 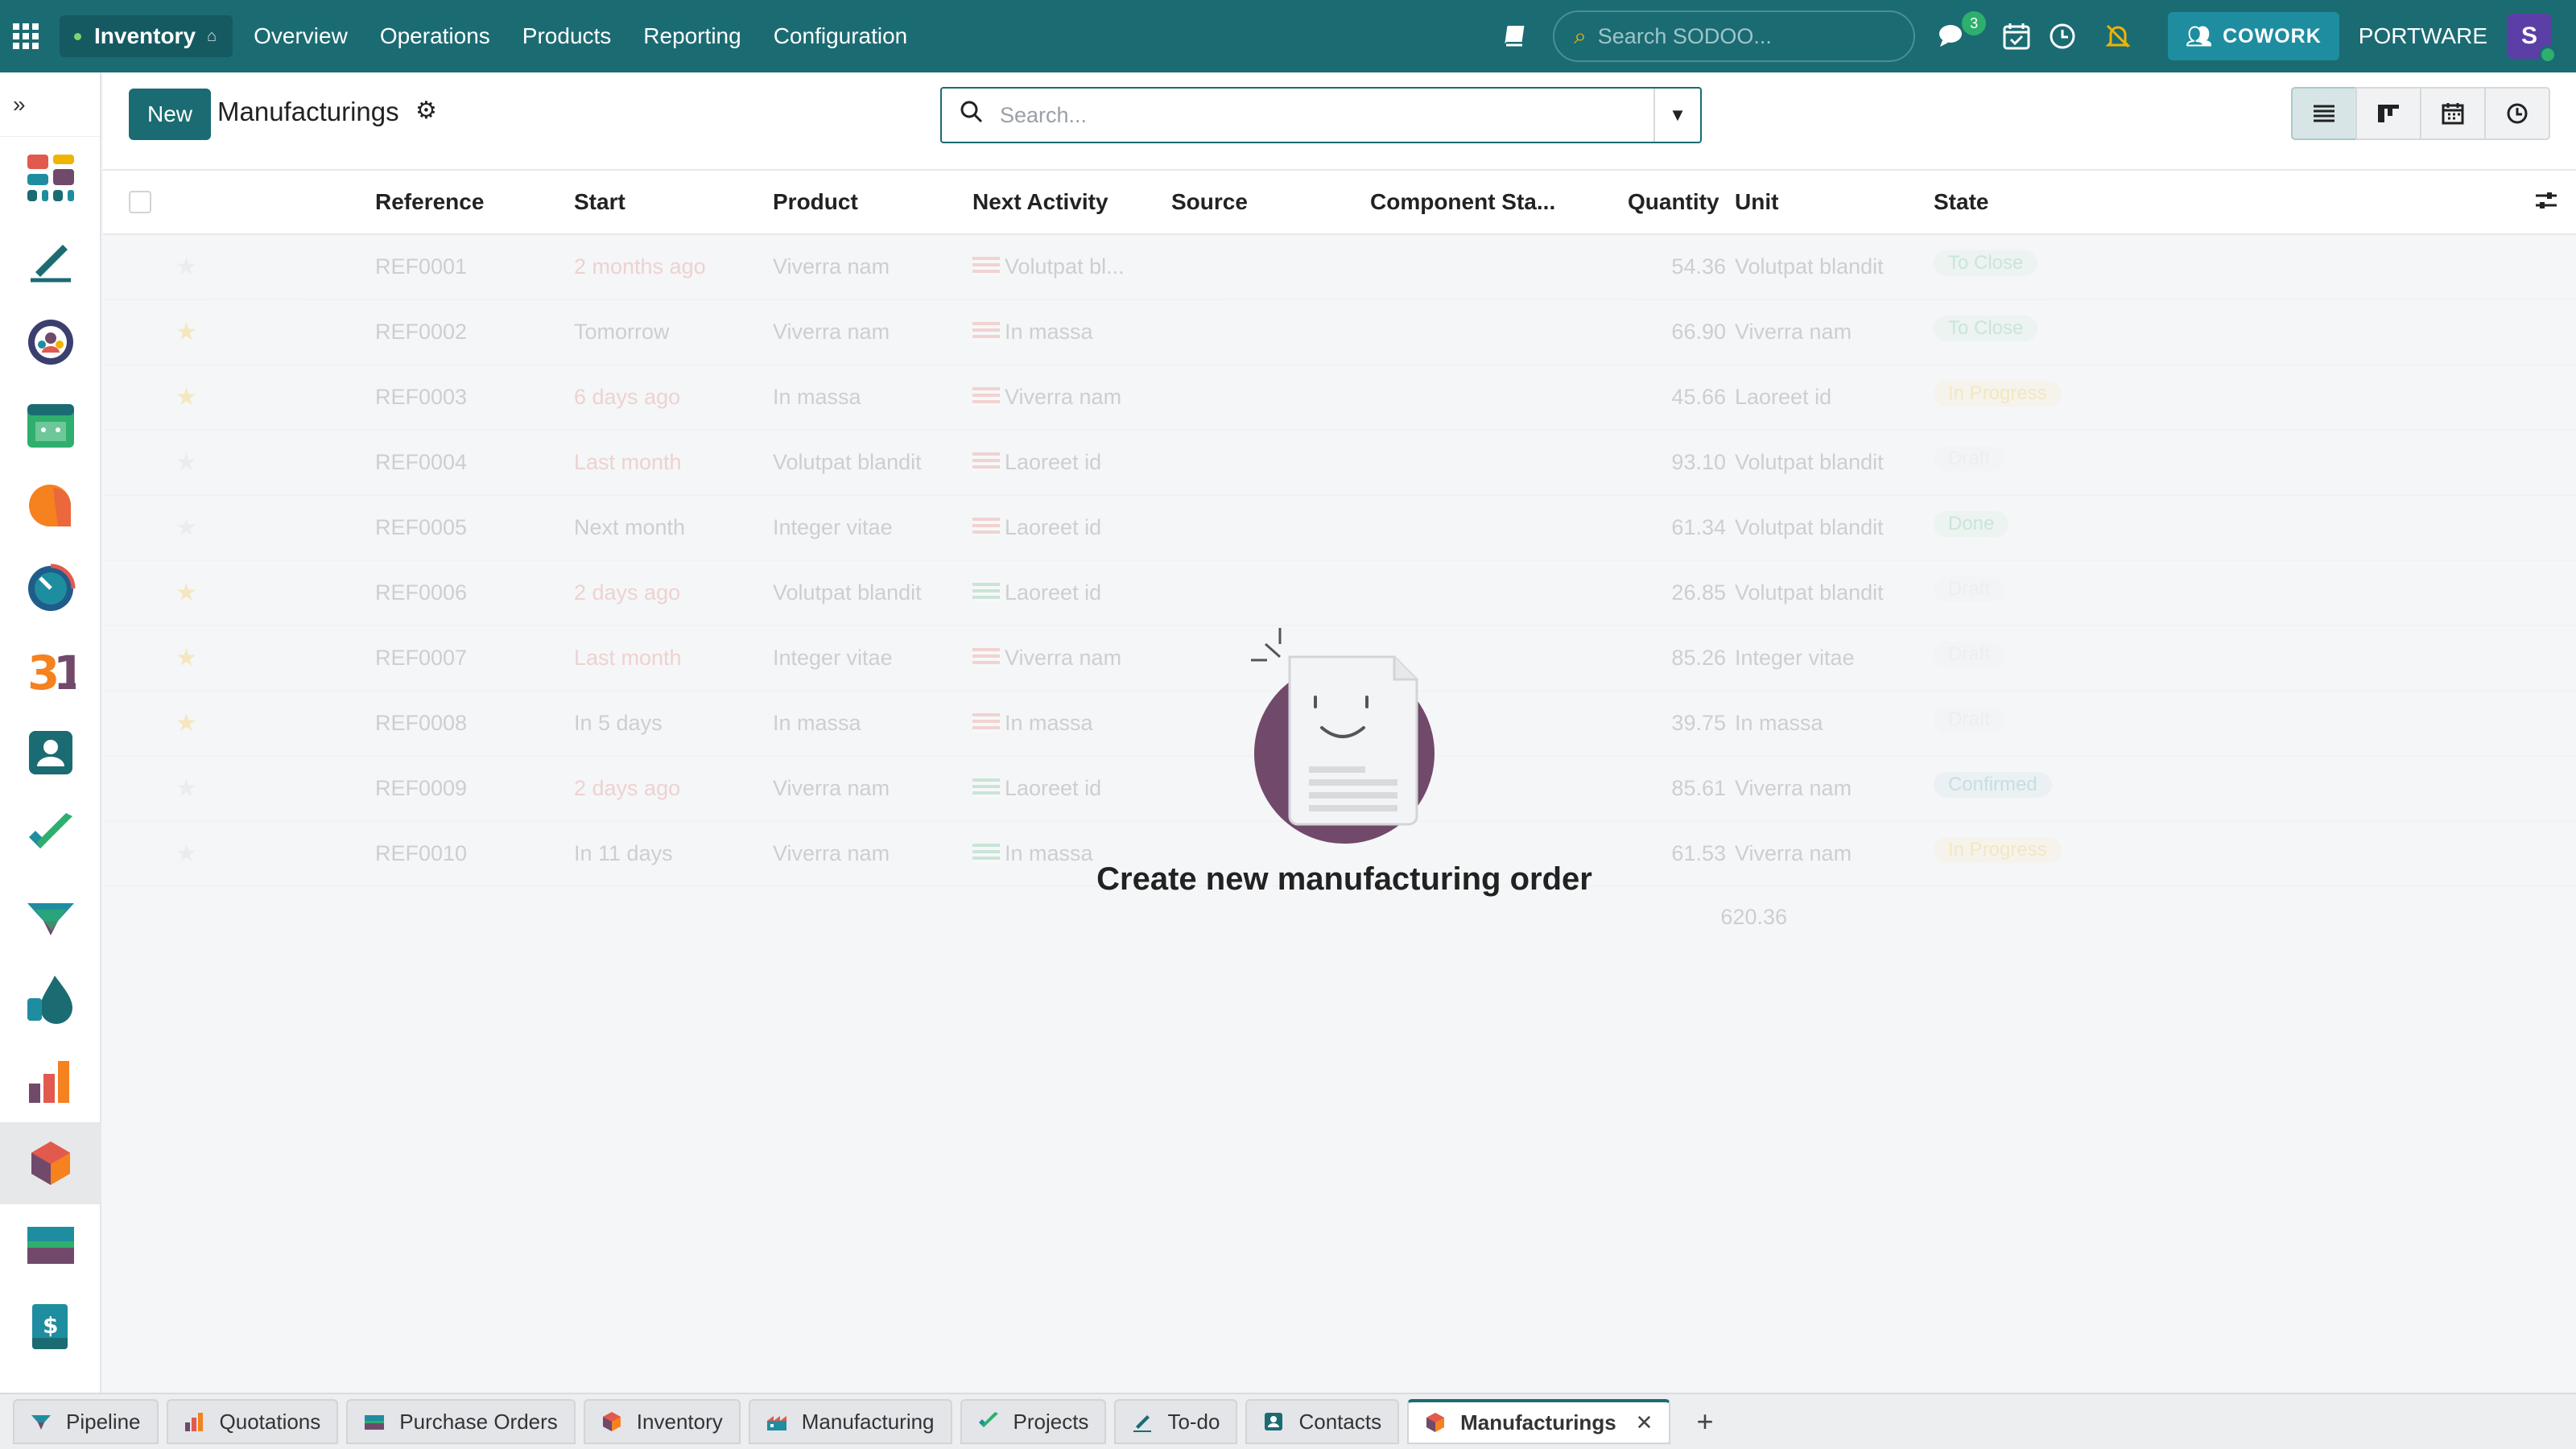 What do you see at coordinates (170, 114) in the screenshot?
I see `new-button: New` at bounding box center [170, 114].